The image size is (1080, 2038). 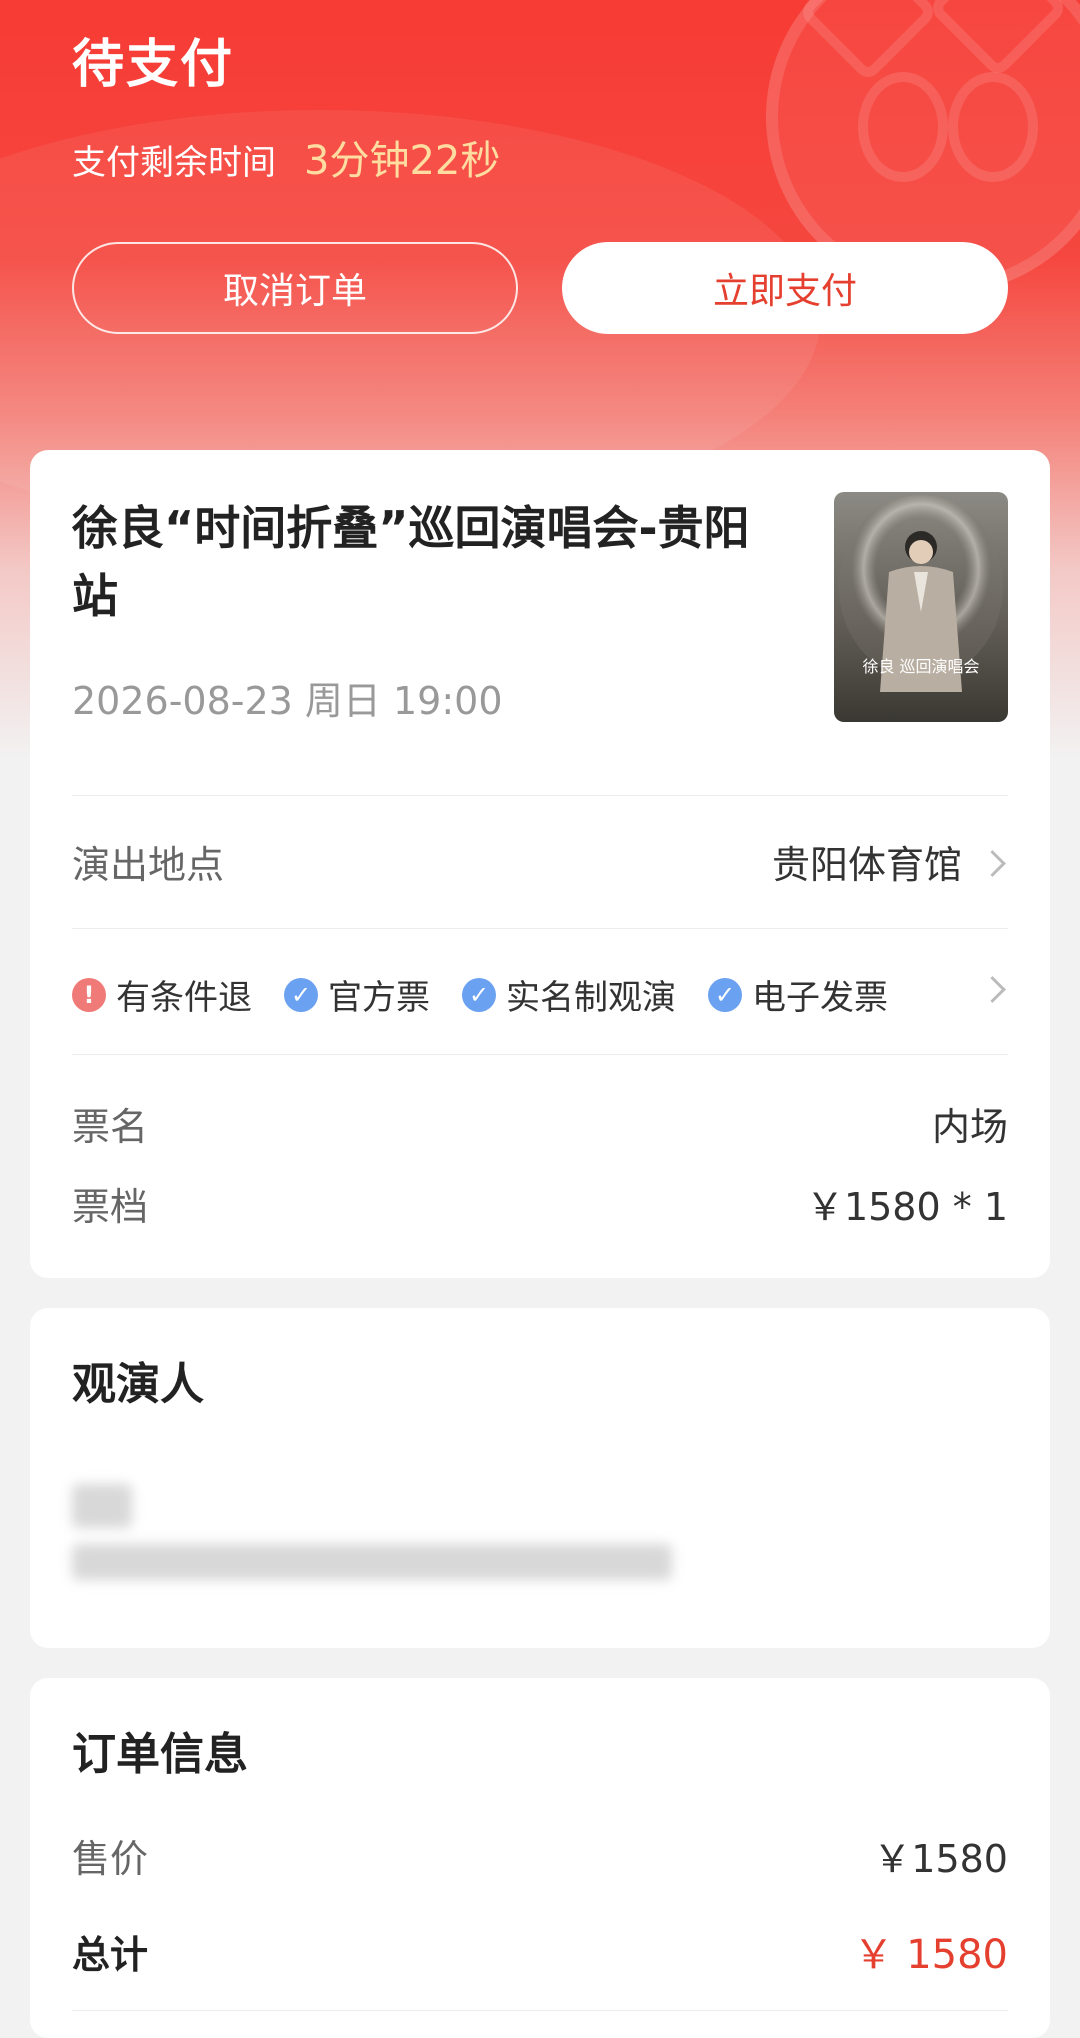 I want to click on tag-conditional-refund: ! 有条件退, so click(x=162, y=994).